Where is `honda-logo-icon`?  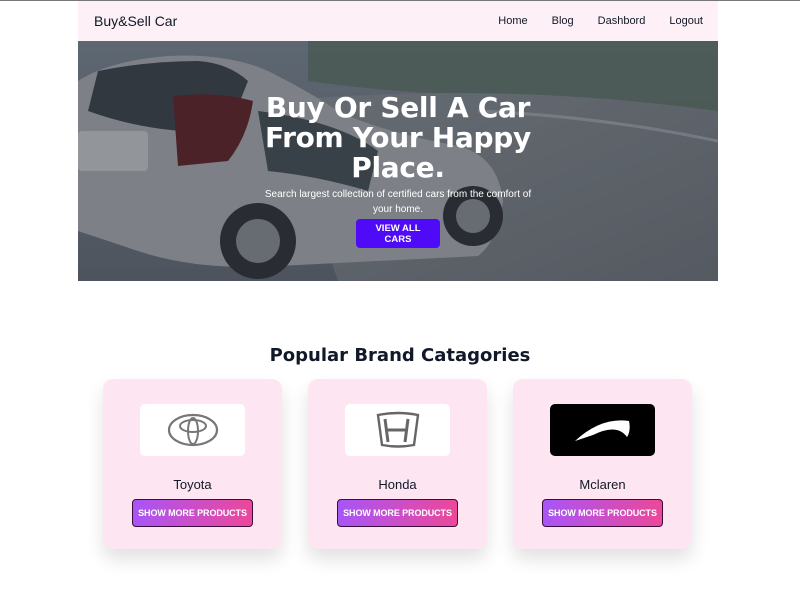 honda-logo-icon is located at coordinates (397, 429).